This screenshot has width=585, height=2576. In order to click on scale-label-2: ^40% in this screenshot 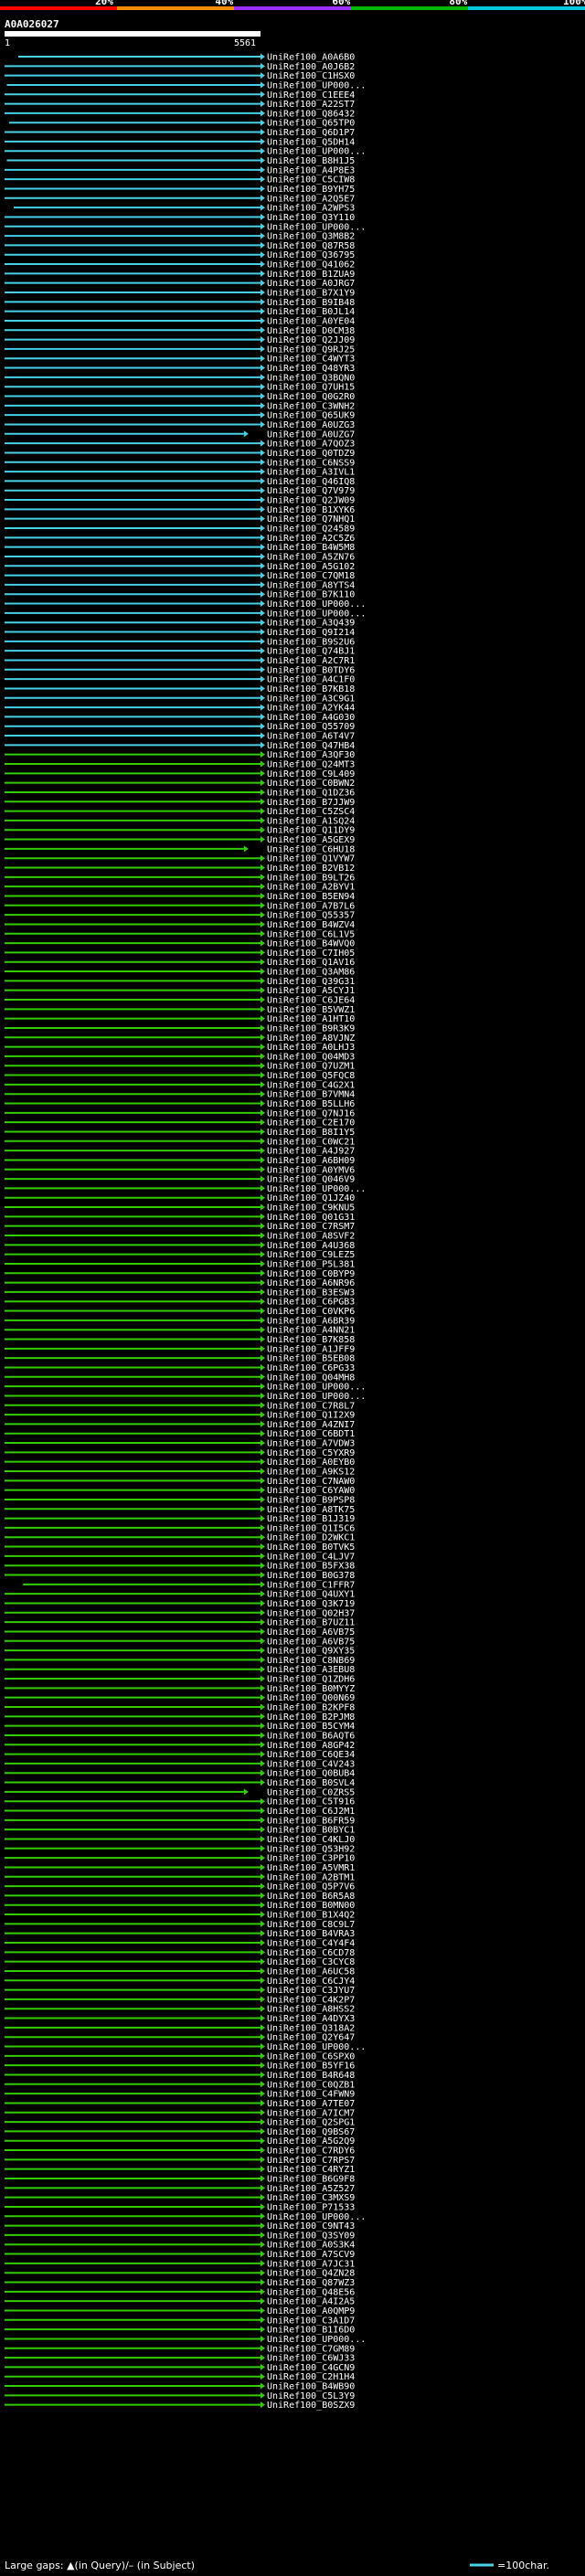, I will do `click(222, 3)`.